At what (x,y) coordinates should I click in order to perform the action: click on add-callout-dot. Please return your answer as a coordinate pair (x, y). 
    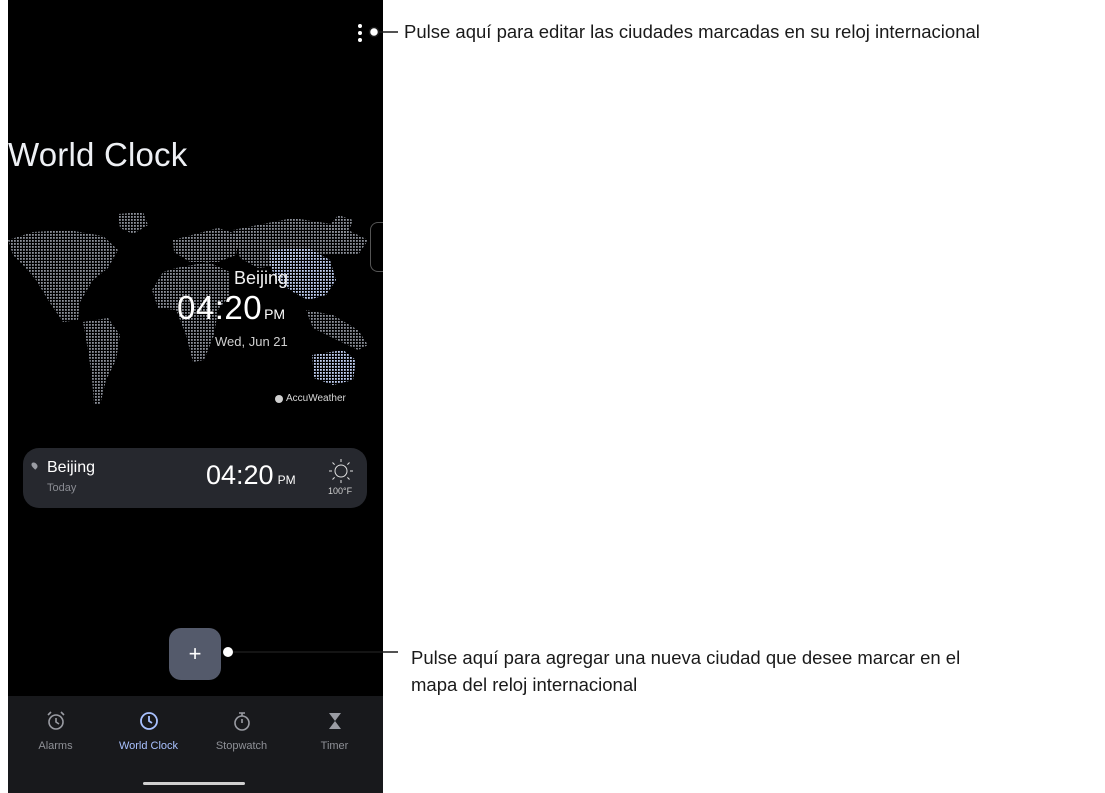
    Looking at the image, I should click on (228, 652).